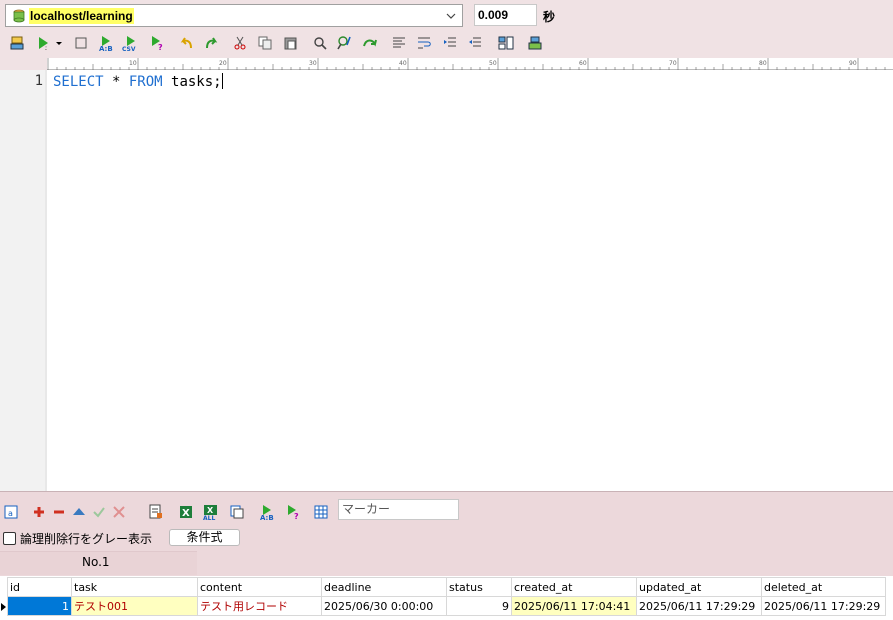  What do you see at coordinates (450, 43) in the screenshot?
I see `indent-icon` at bounding box center [450, 43].